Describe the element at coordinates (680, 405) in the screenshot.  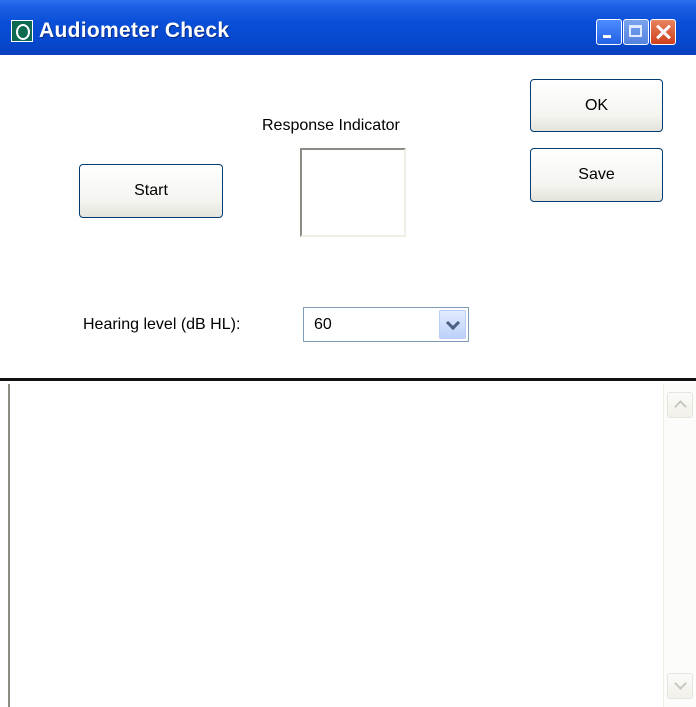
I see `scroll-up-icon` at that location.